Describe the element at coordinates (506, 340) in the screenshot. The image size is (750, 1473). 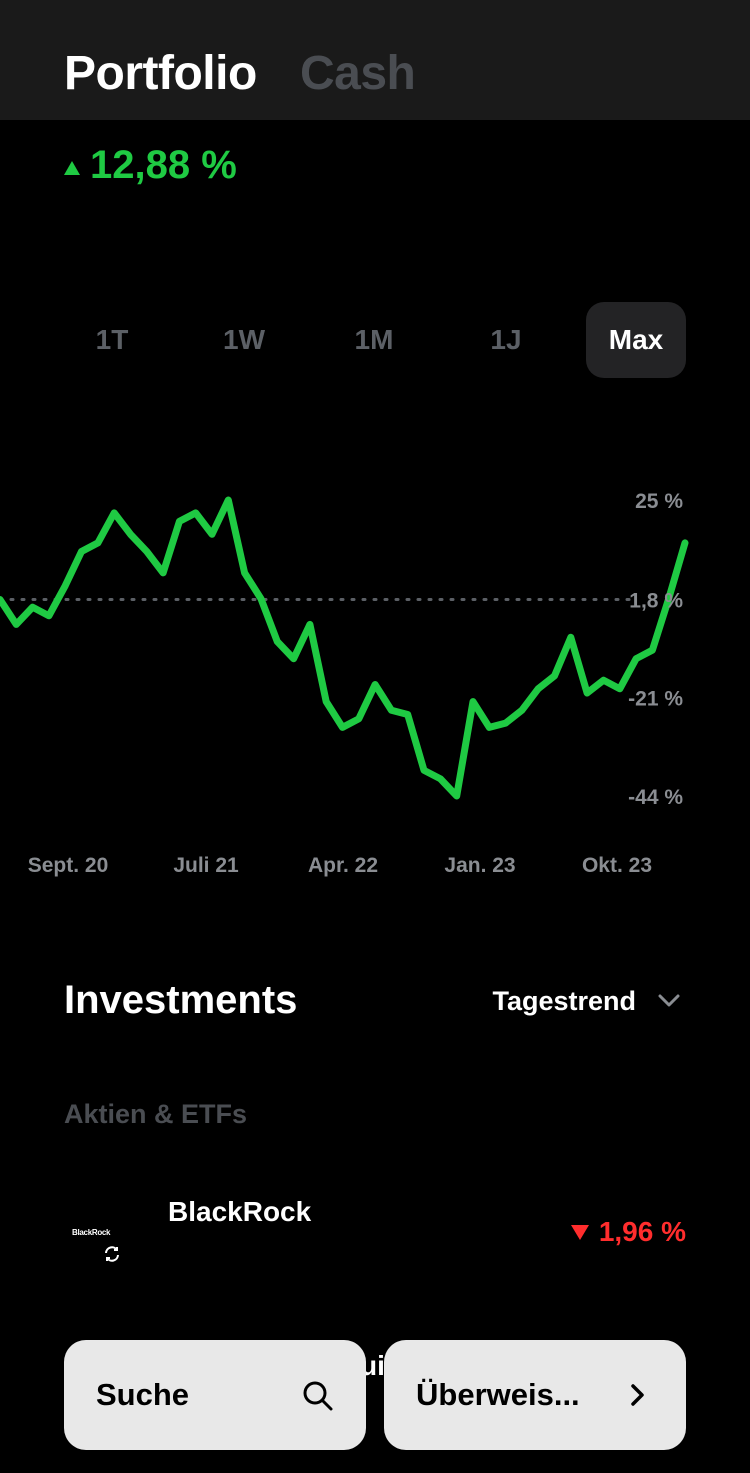
I see `range-1j: 1J` at that location.